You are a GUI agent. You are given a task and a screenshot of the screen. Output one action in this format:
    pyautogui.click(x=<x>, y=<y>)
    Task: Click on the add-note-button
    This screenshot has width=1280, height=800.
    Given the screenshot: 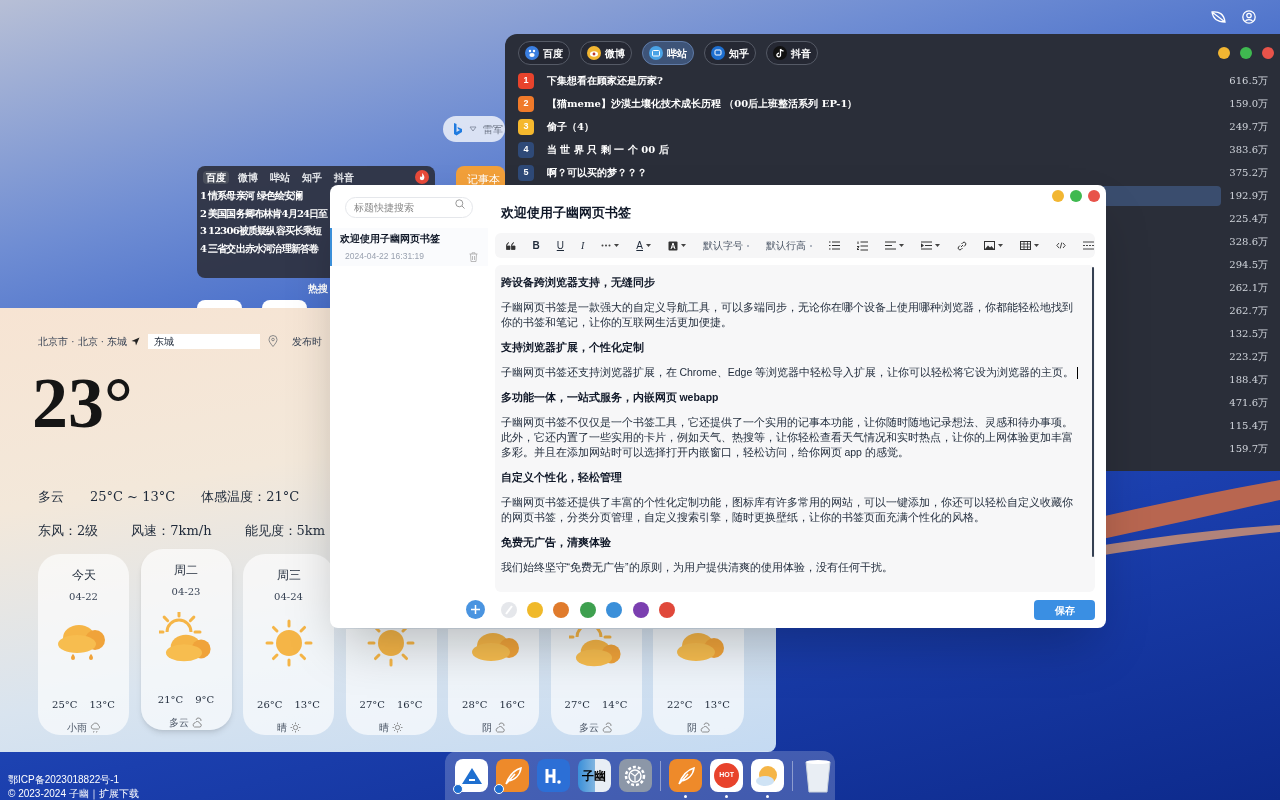 What is the action you would take?
    pyautogui.click(x=475, y=609)
    